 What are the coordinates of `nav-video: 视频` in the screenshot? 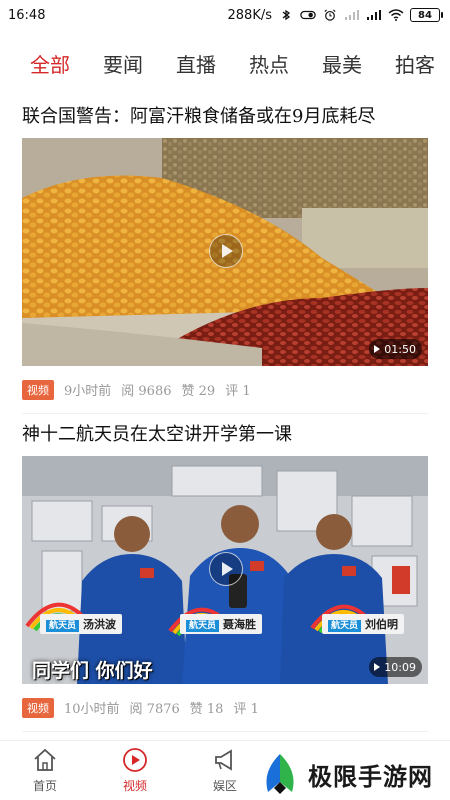 It's located at (135, 770).